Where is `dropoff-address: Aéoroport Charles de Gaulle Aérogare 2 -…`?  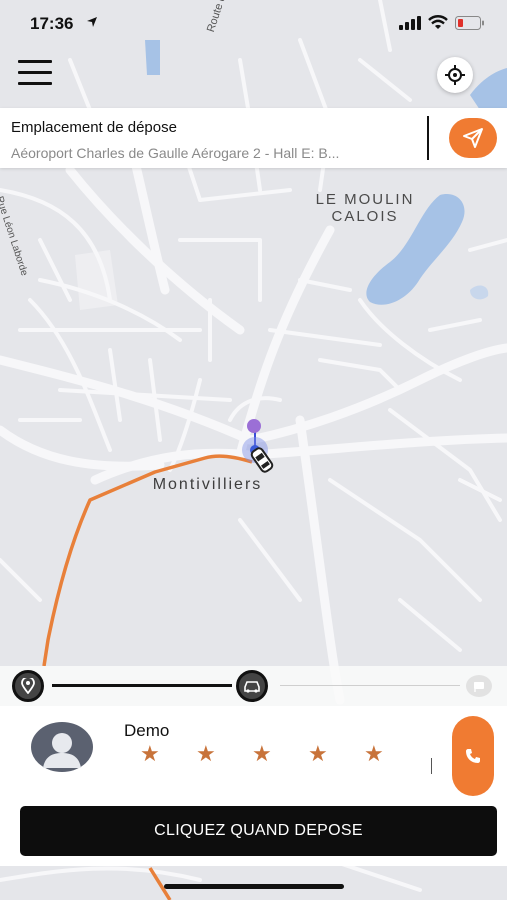 dropoff-address: Aéoroport Charles de Gaulle Aérogare 2 -… is located at coordinates (211, 153).